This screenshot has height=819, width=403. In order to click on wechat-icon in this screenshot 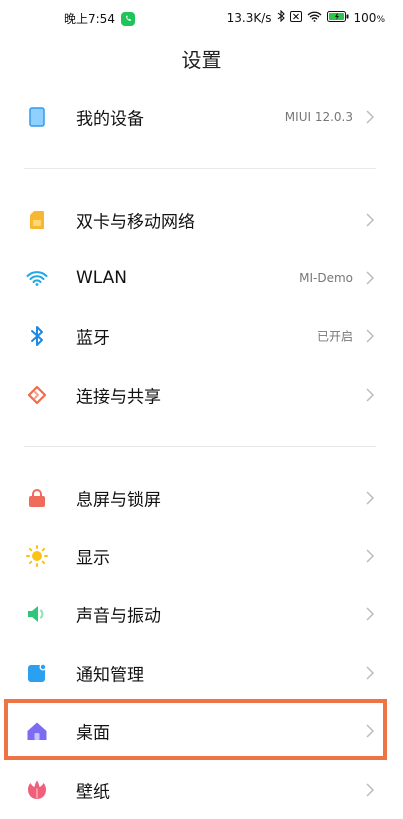, I will do `click(127, 18)`.